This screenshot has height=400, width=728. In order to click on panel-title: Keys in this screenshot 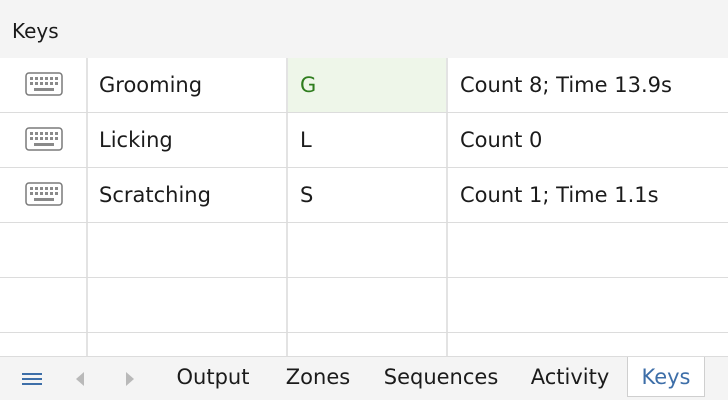, I will do `click(35, 31)`.